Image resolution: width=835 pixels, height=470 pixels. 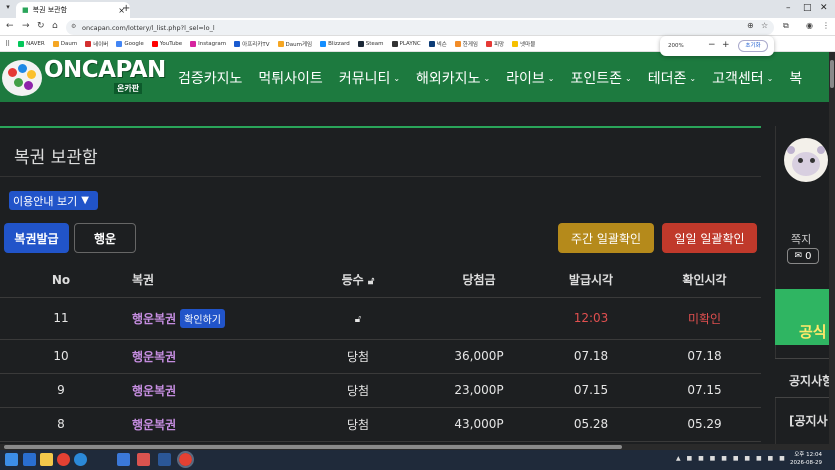 I want to click on nav-item: 고객센터 ⌄, so click(x=742, y=78).